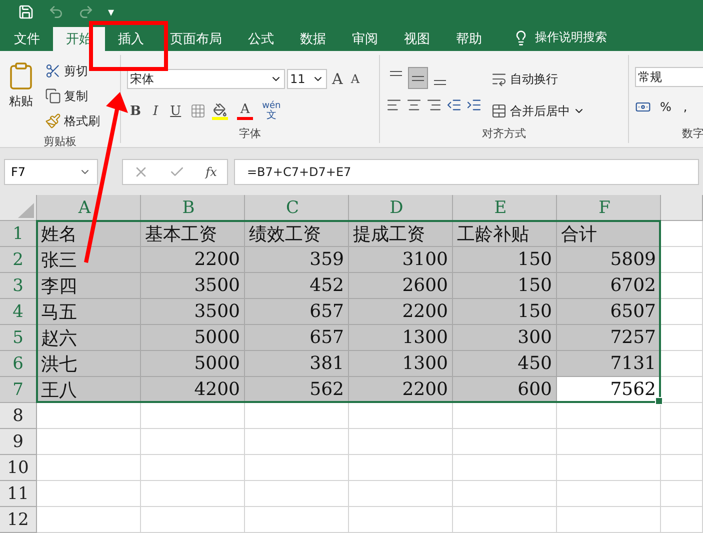  I want to click on table-cell: 3500, so click(193, 286).